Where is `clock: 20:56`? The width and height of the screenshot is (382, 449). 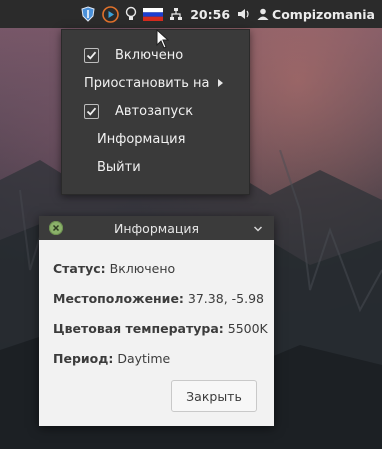
clock: 20:56 is located at coordinates (210, 14).